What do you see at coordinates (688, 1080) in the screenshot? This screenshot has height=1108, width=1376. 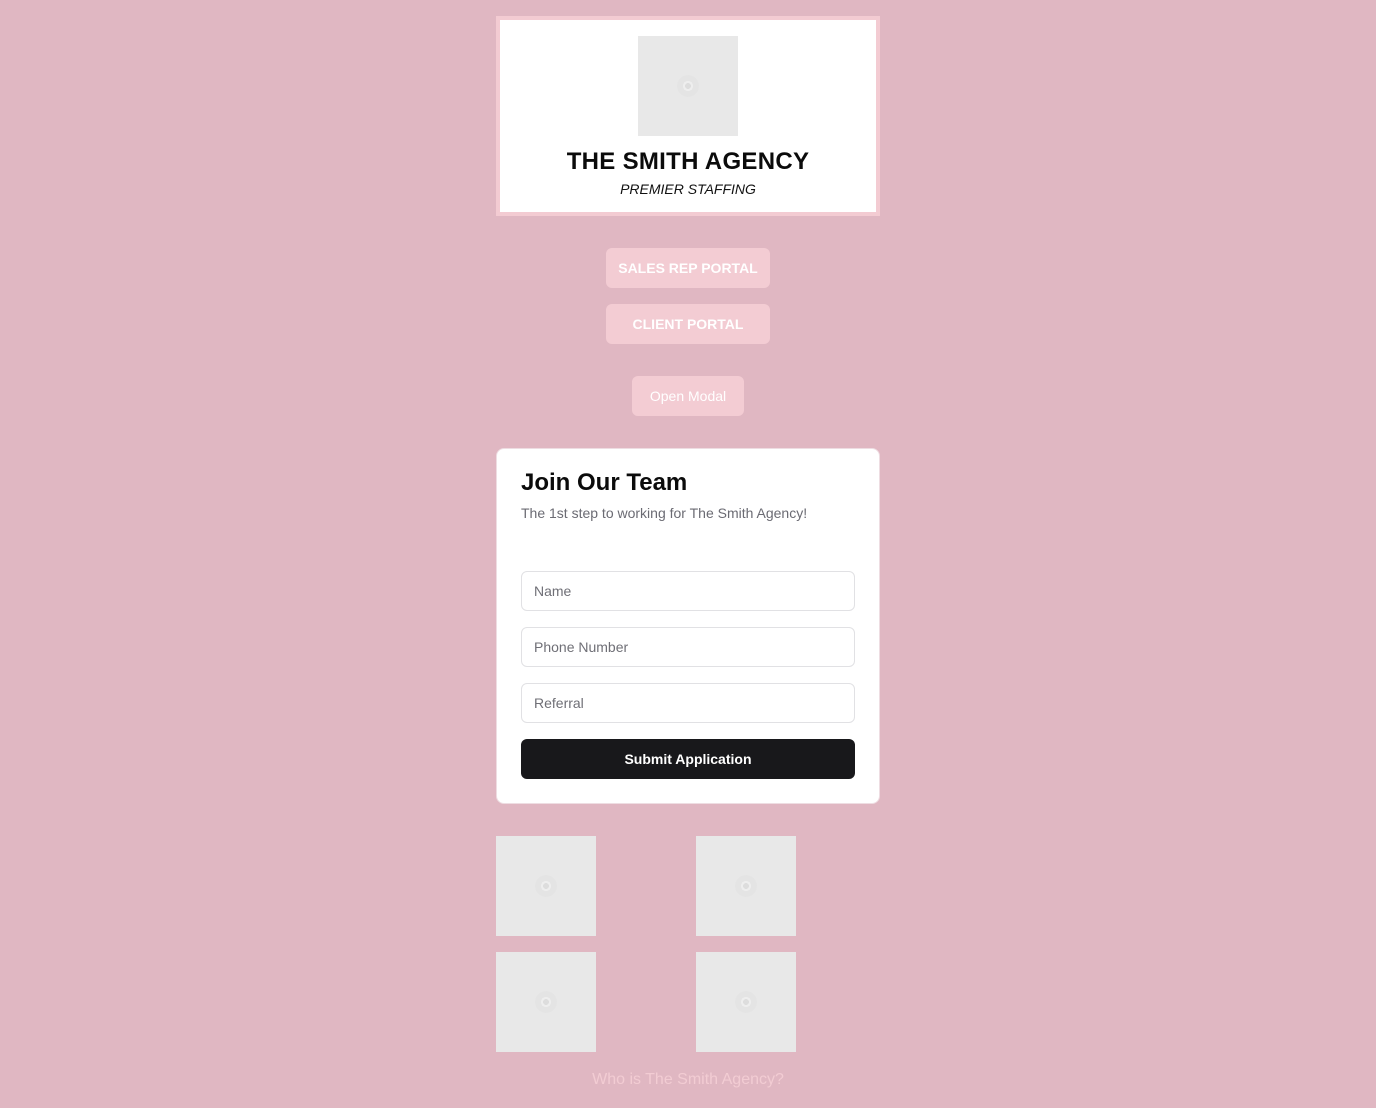 I see `about-agency-link: Who is The Smith Agency?` at bounding box center [688, 1080].